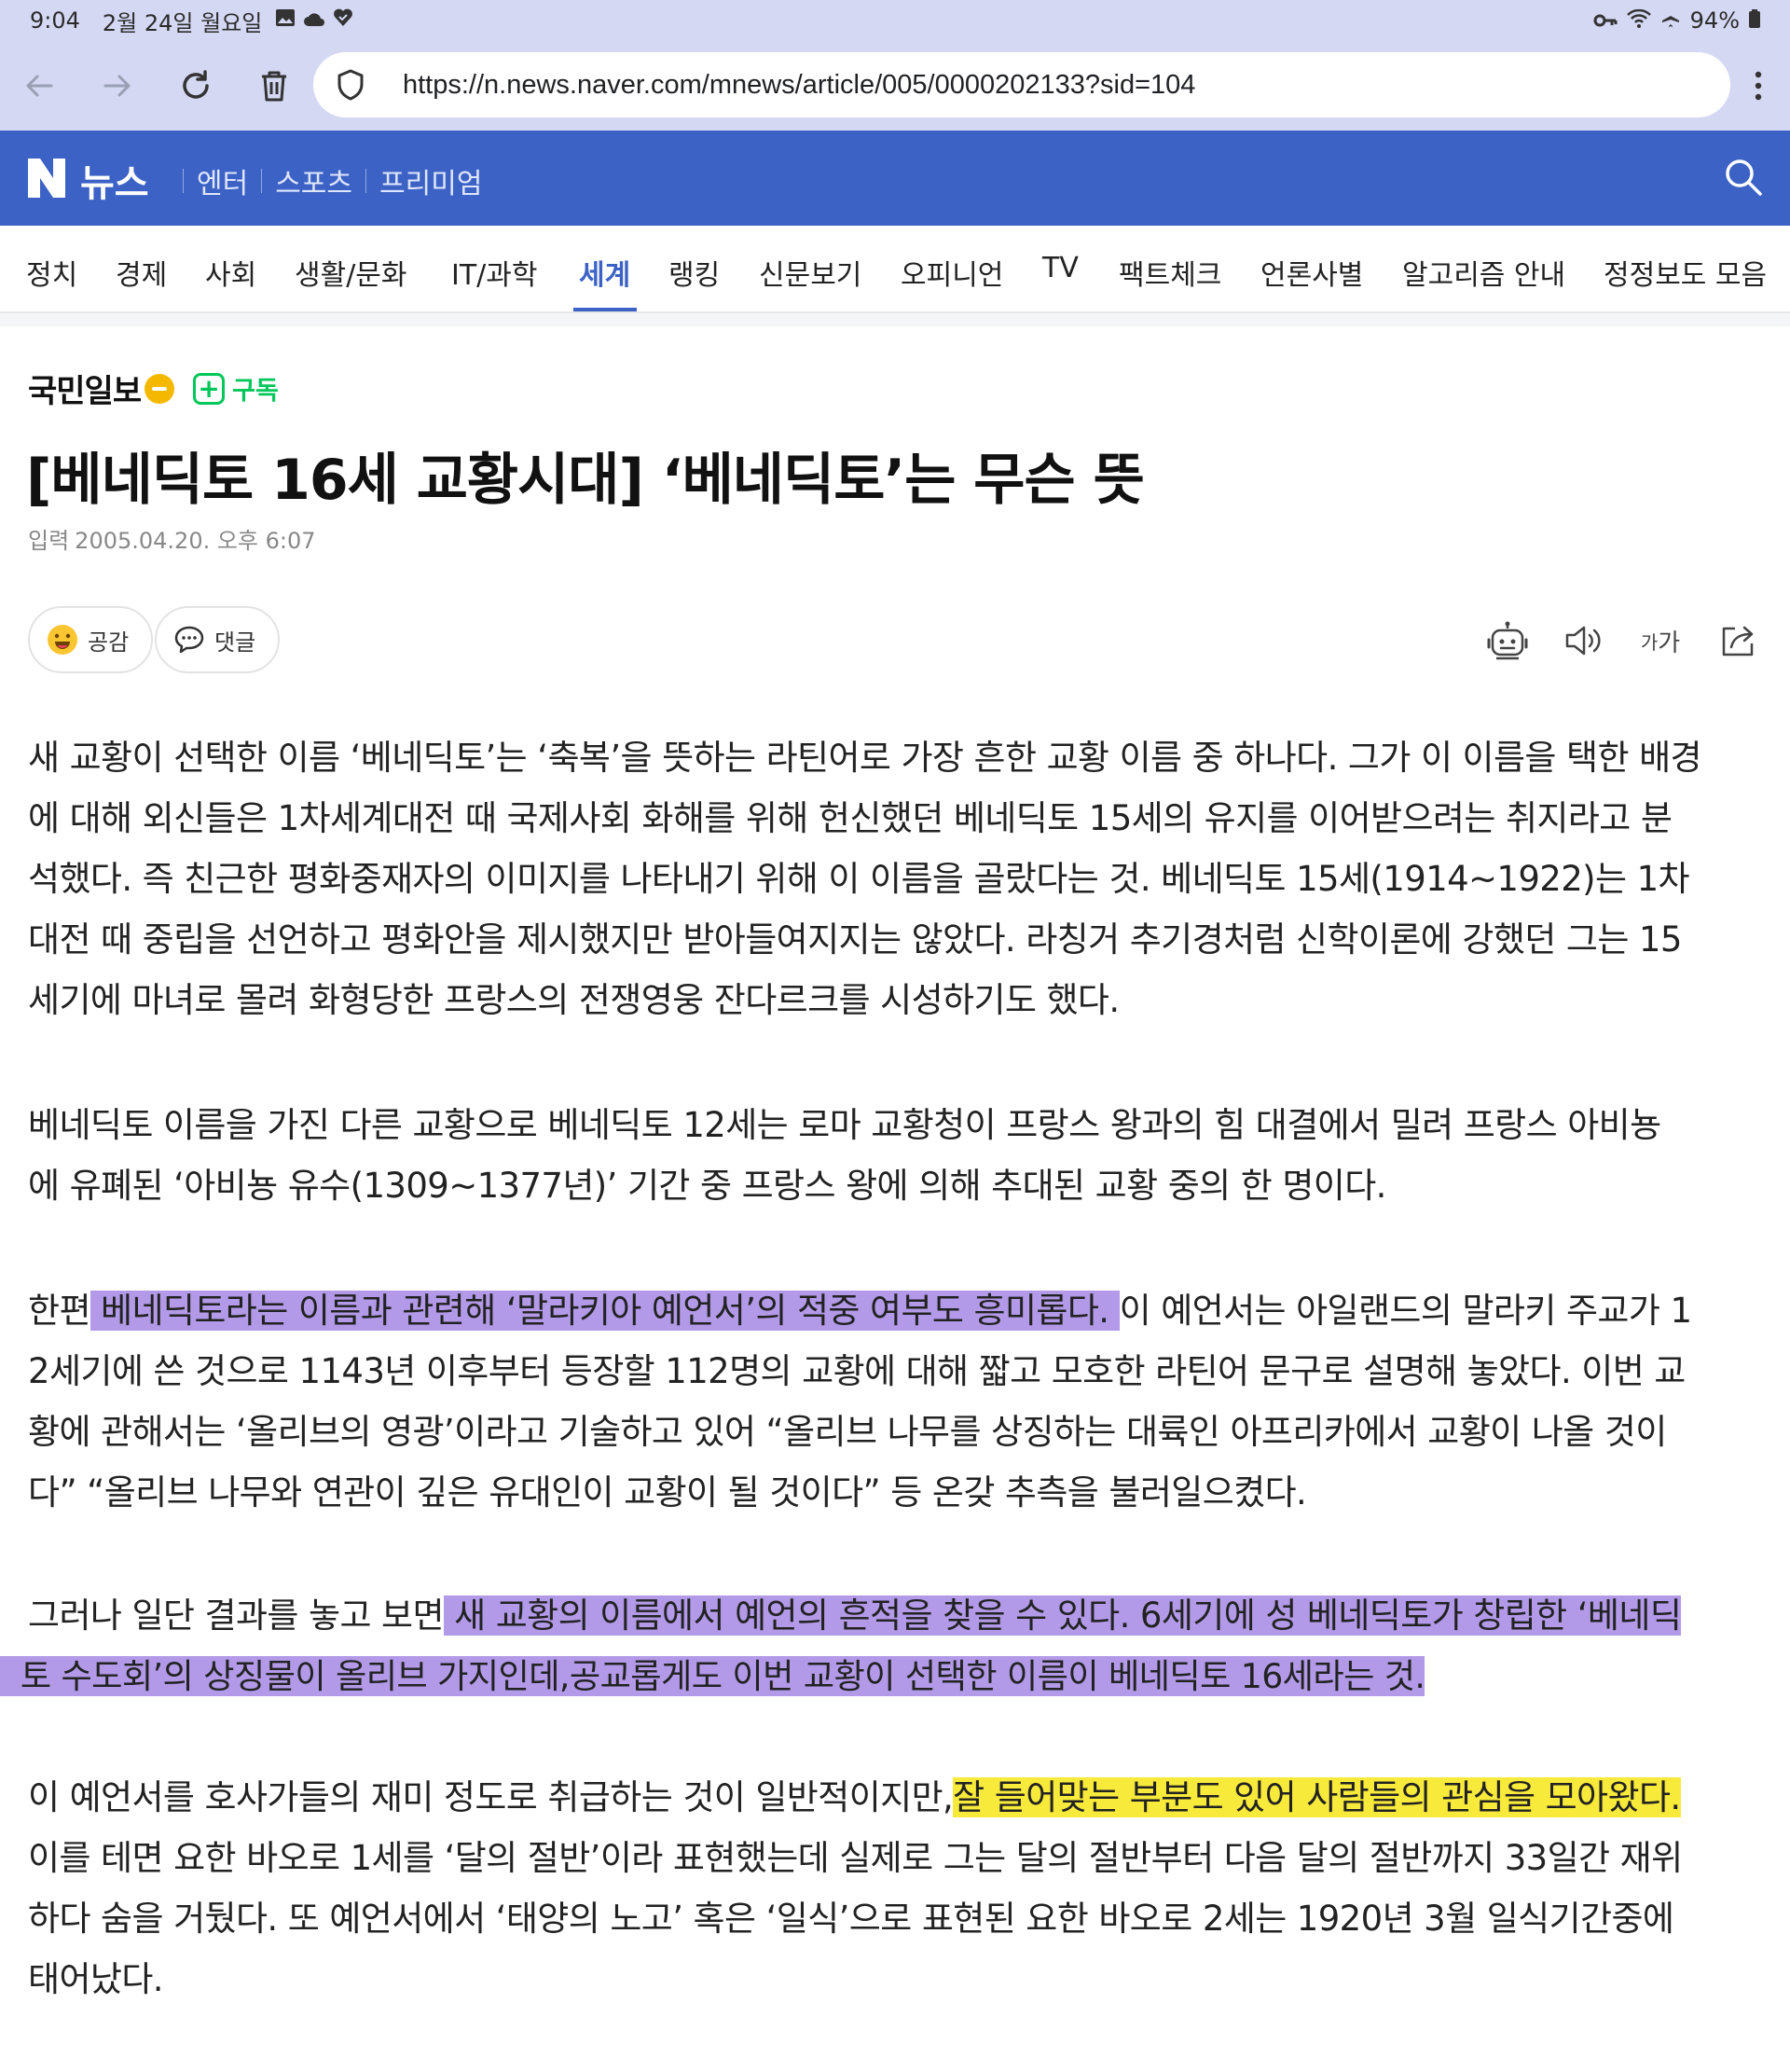 The width and height of the screenshot is (1790, 2072). What do you see at coordinates (274, 86) in the screenshot?
I see `trash-icon` at bounding box center [274, 86].